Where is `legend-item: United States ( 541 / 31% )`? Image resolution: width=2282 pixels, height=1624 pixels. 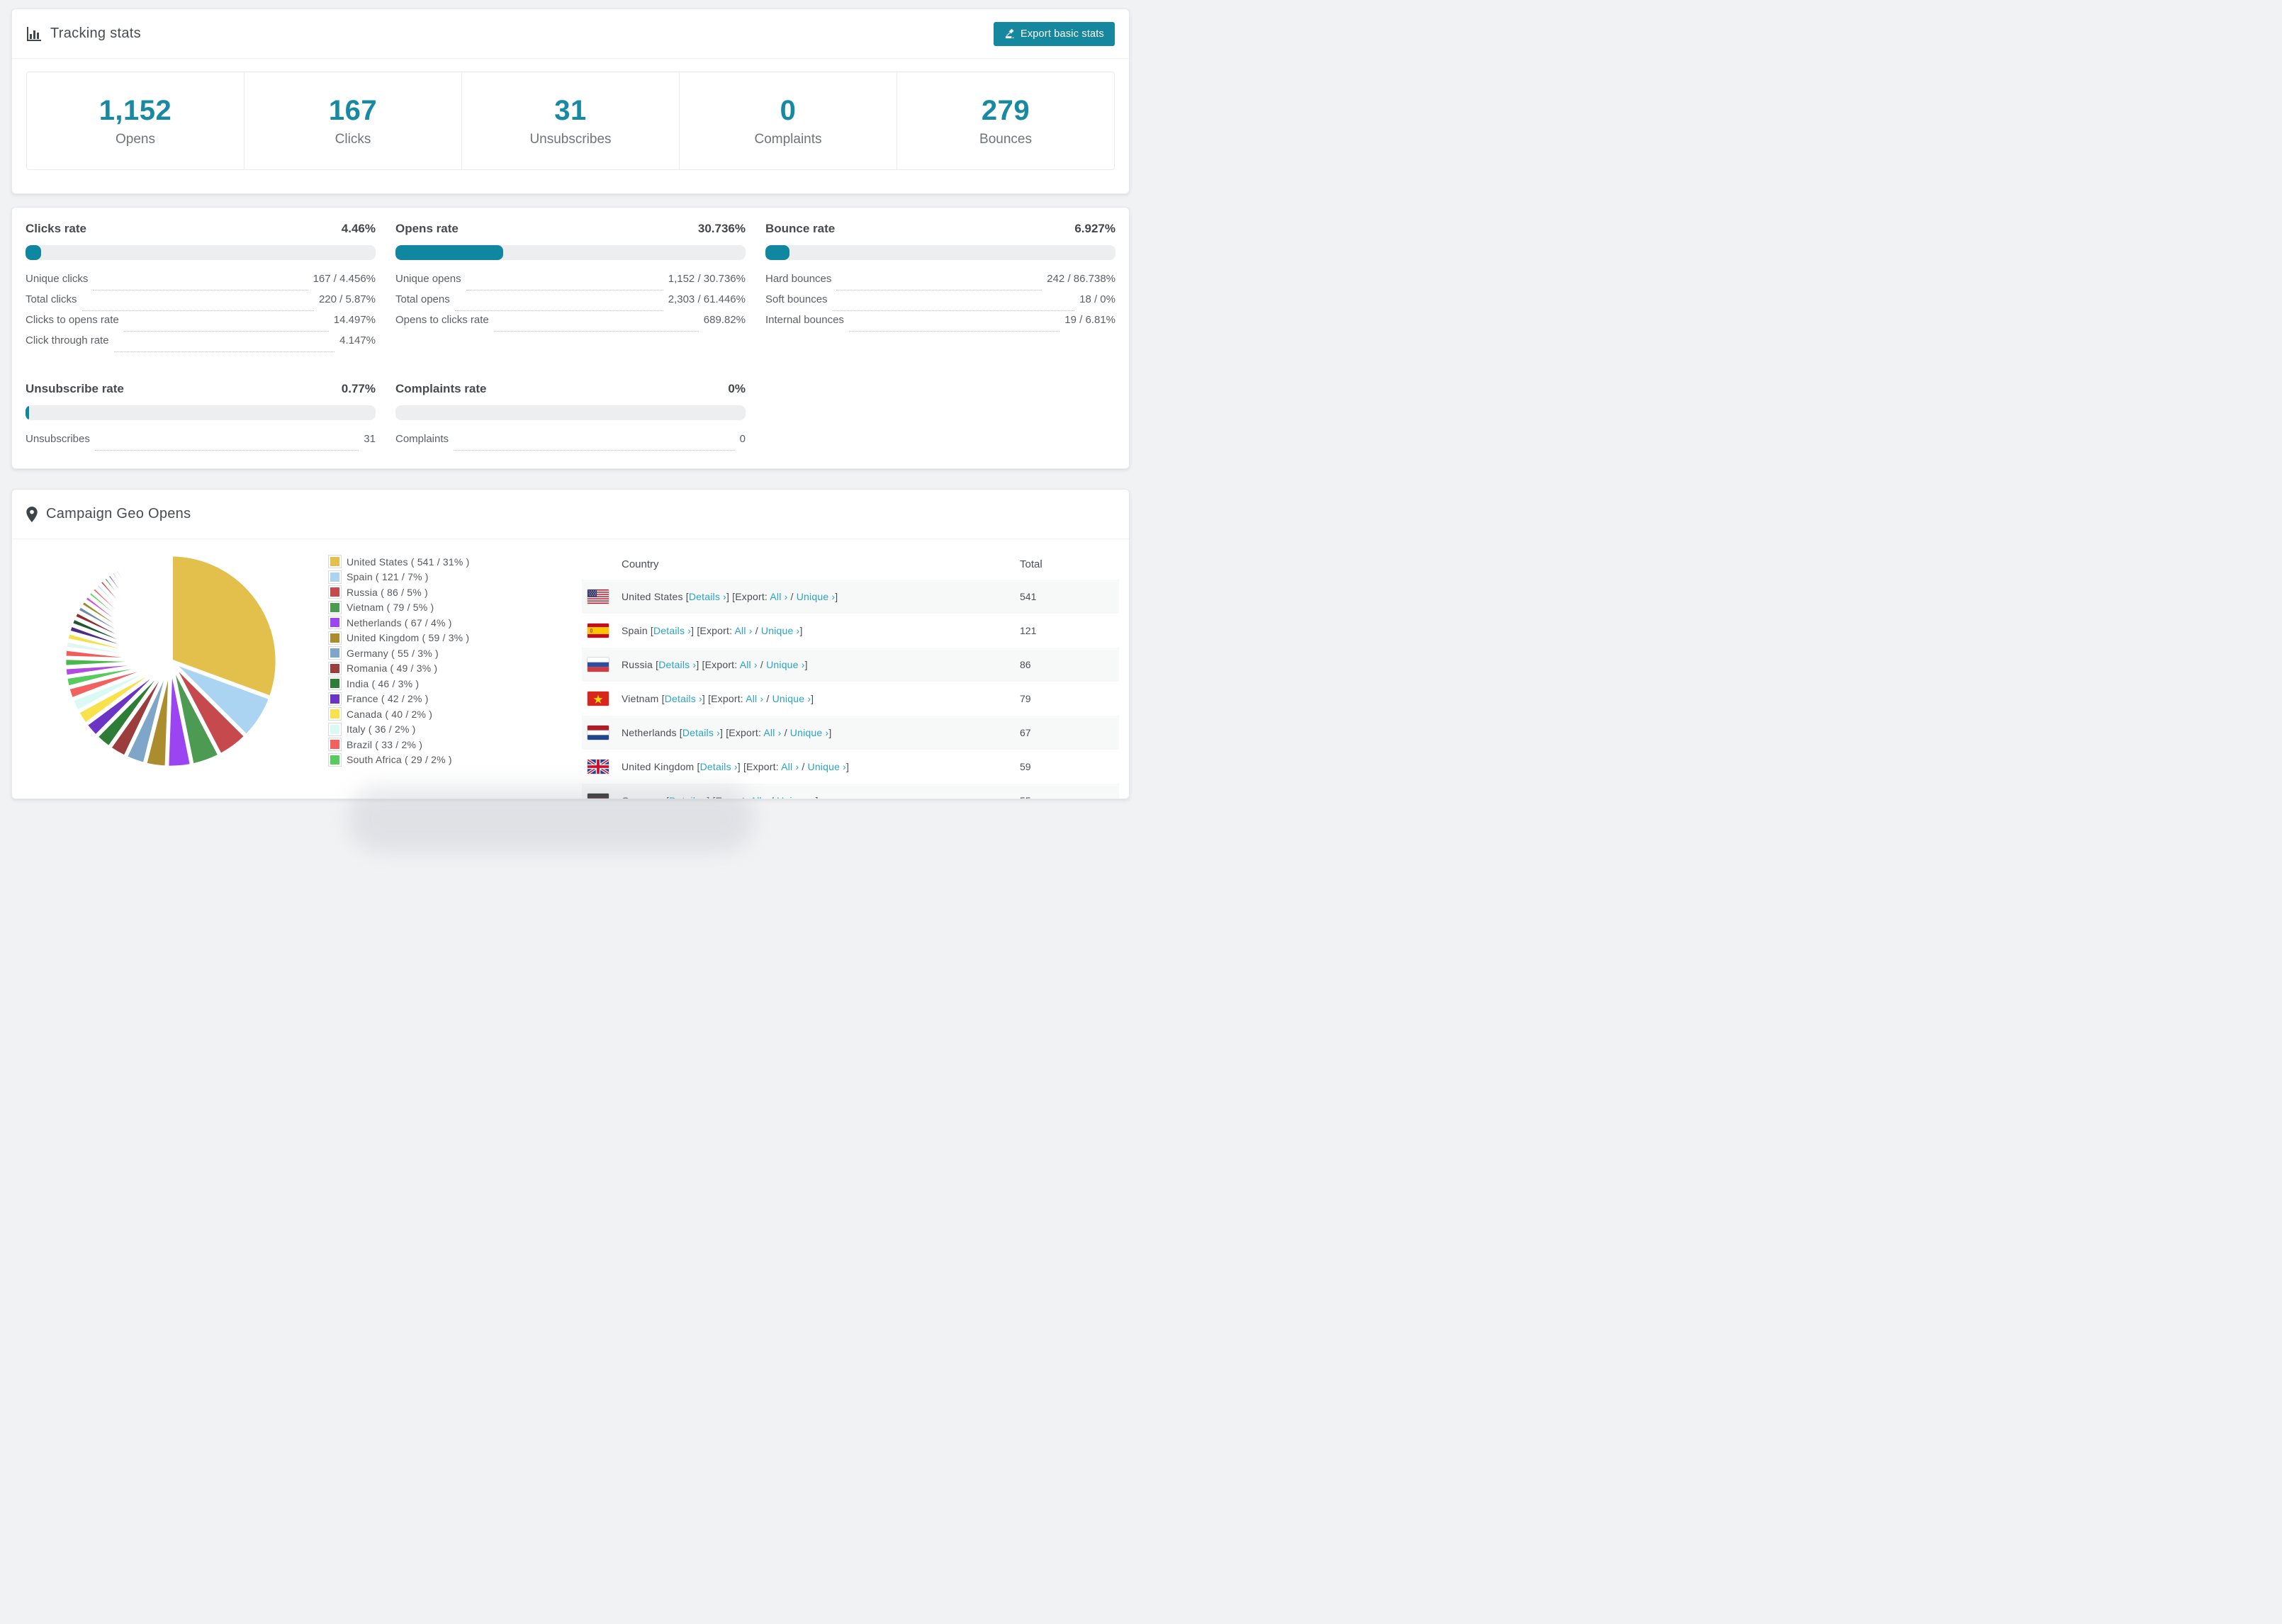
legend-item: United States ( 541 / 31% ) is located at coordinates (400, 562).